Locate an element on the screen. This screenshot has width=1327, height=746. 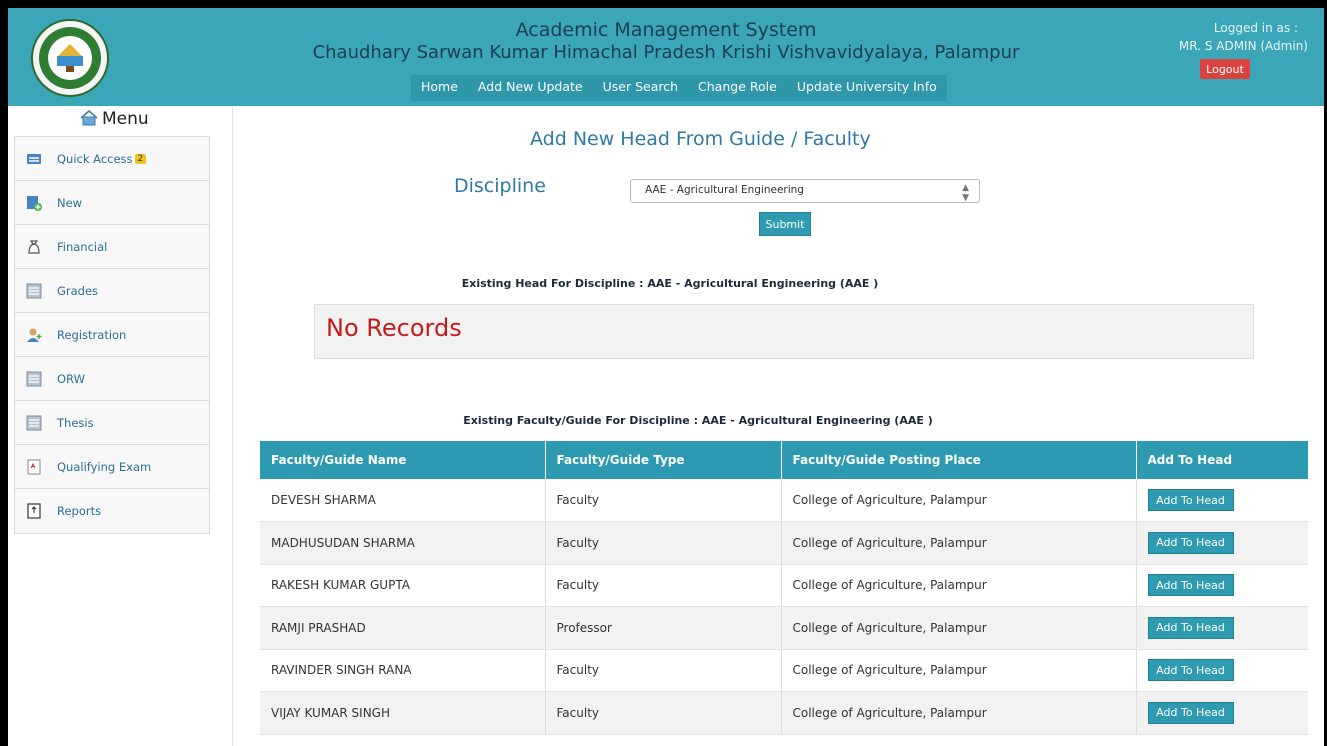
dropdown-arrow-icon: ▲ ▼ is located at coordinates (965, 193).